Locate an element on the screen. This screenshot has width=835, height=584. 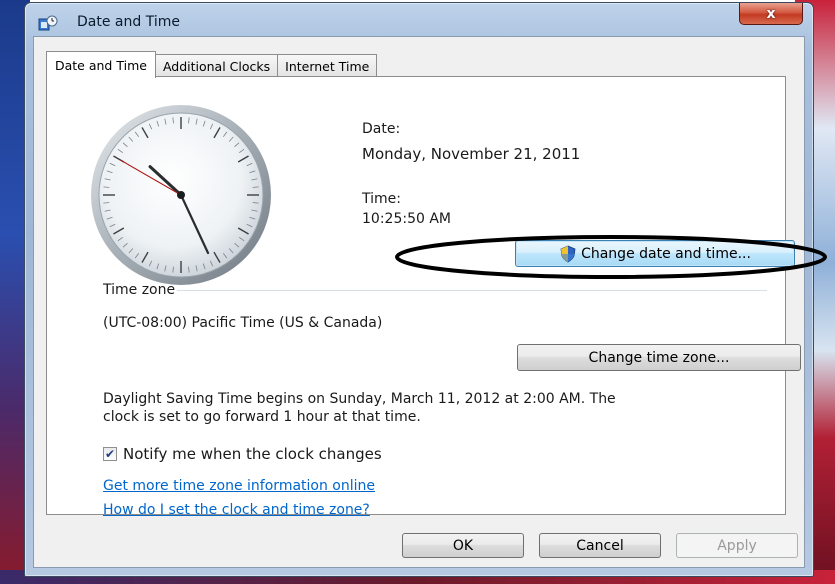
window-title: Date and Time is located at coordinates (128, 22).